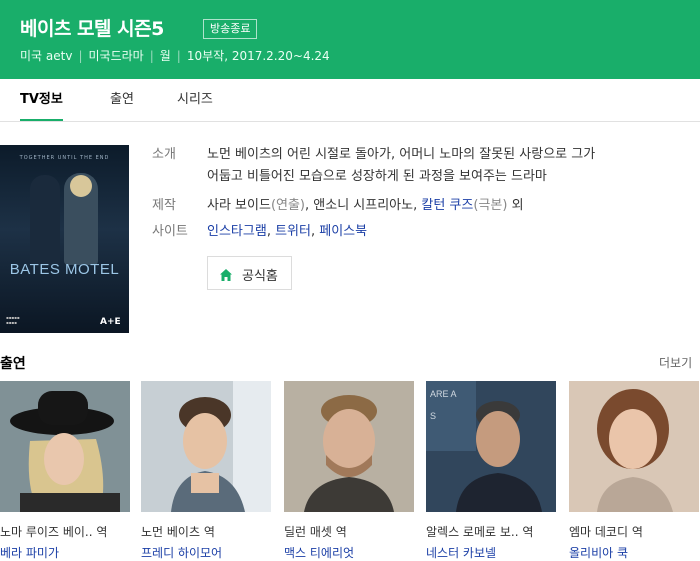  I want to click on intro-line-1: 노먼 베이츠의 어린 시절로 돌아가, 어머니 노마의 잘못된 사랑으로 그가, so click(401, 154).